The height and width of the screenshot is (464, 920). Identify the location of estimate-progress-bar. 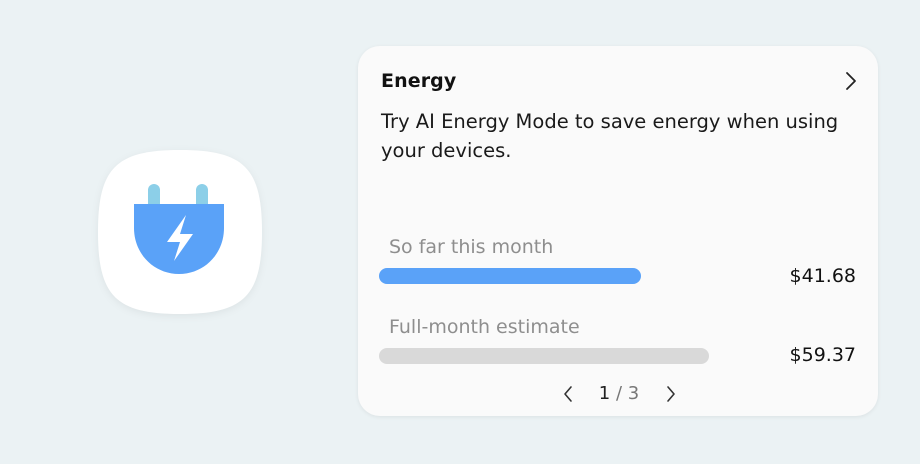
(544, 356).